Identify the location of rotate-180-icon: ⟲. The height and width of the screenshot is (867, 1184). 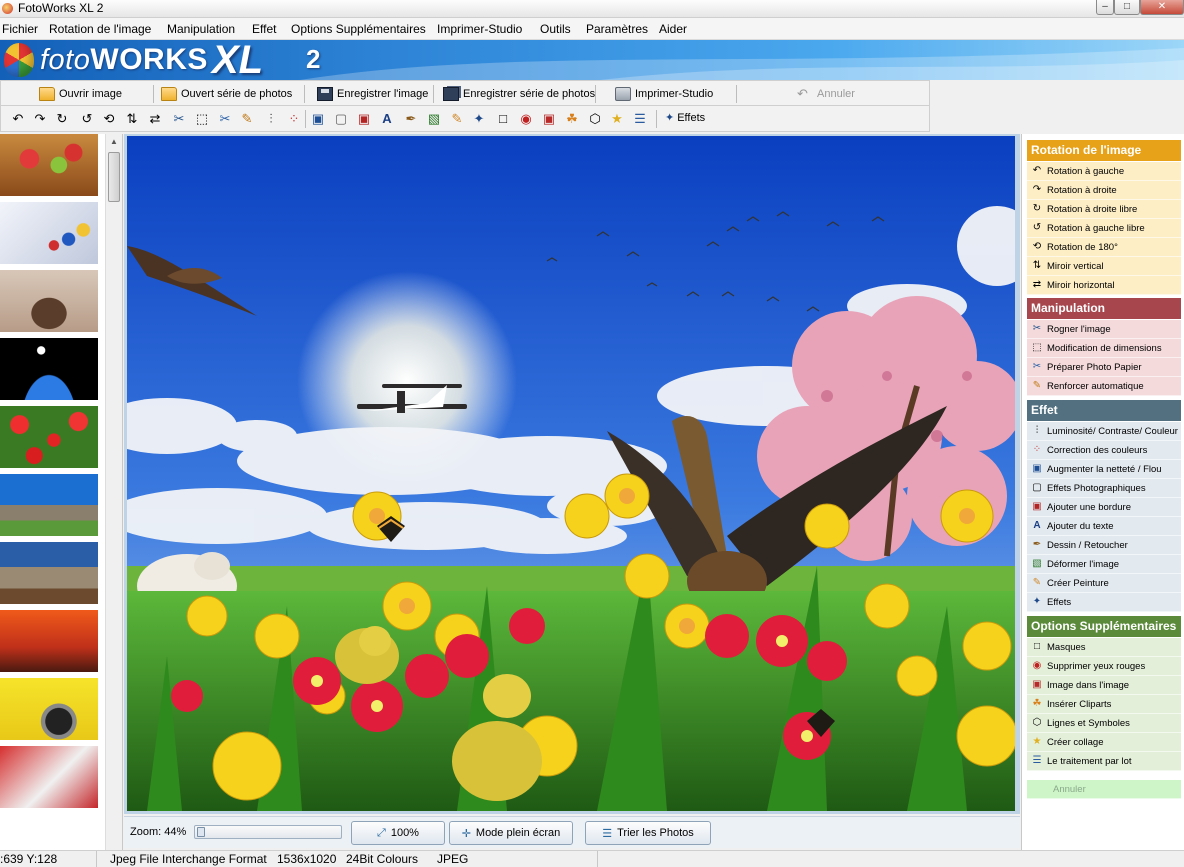
(109, 119).